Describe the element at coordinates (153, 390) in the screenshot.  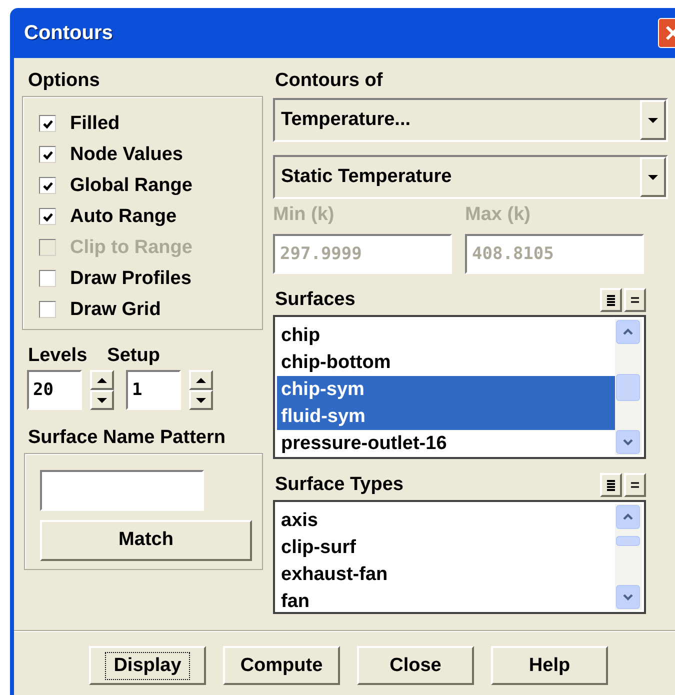
I see `setup-field: 1` at that location.